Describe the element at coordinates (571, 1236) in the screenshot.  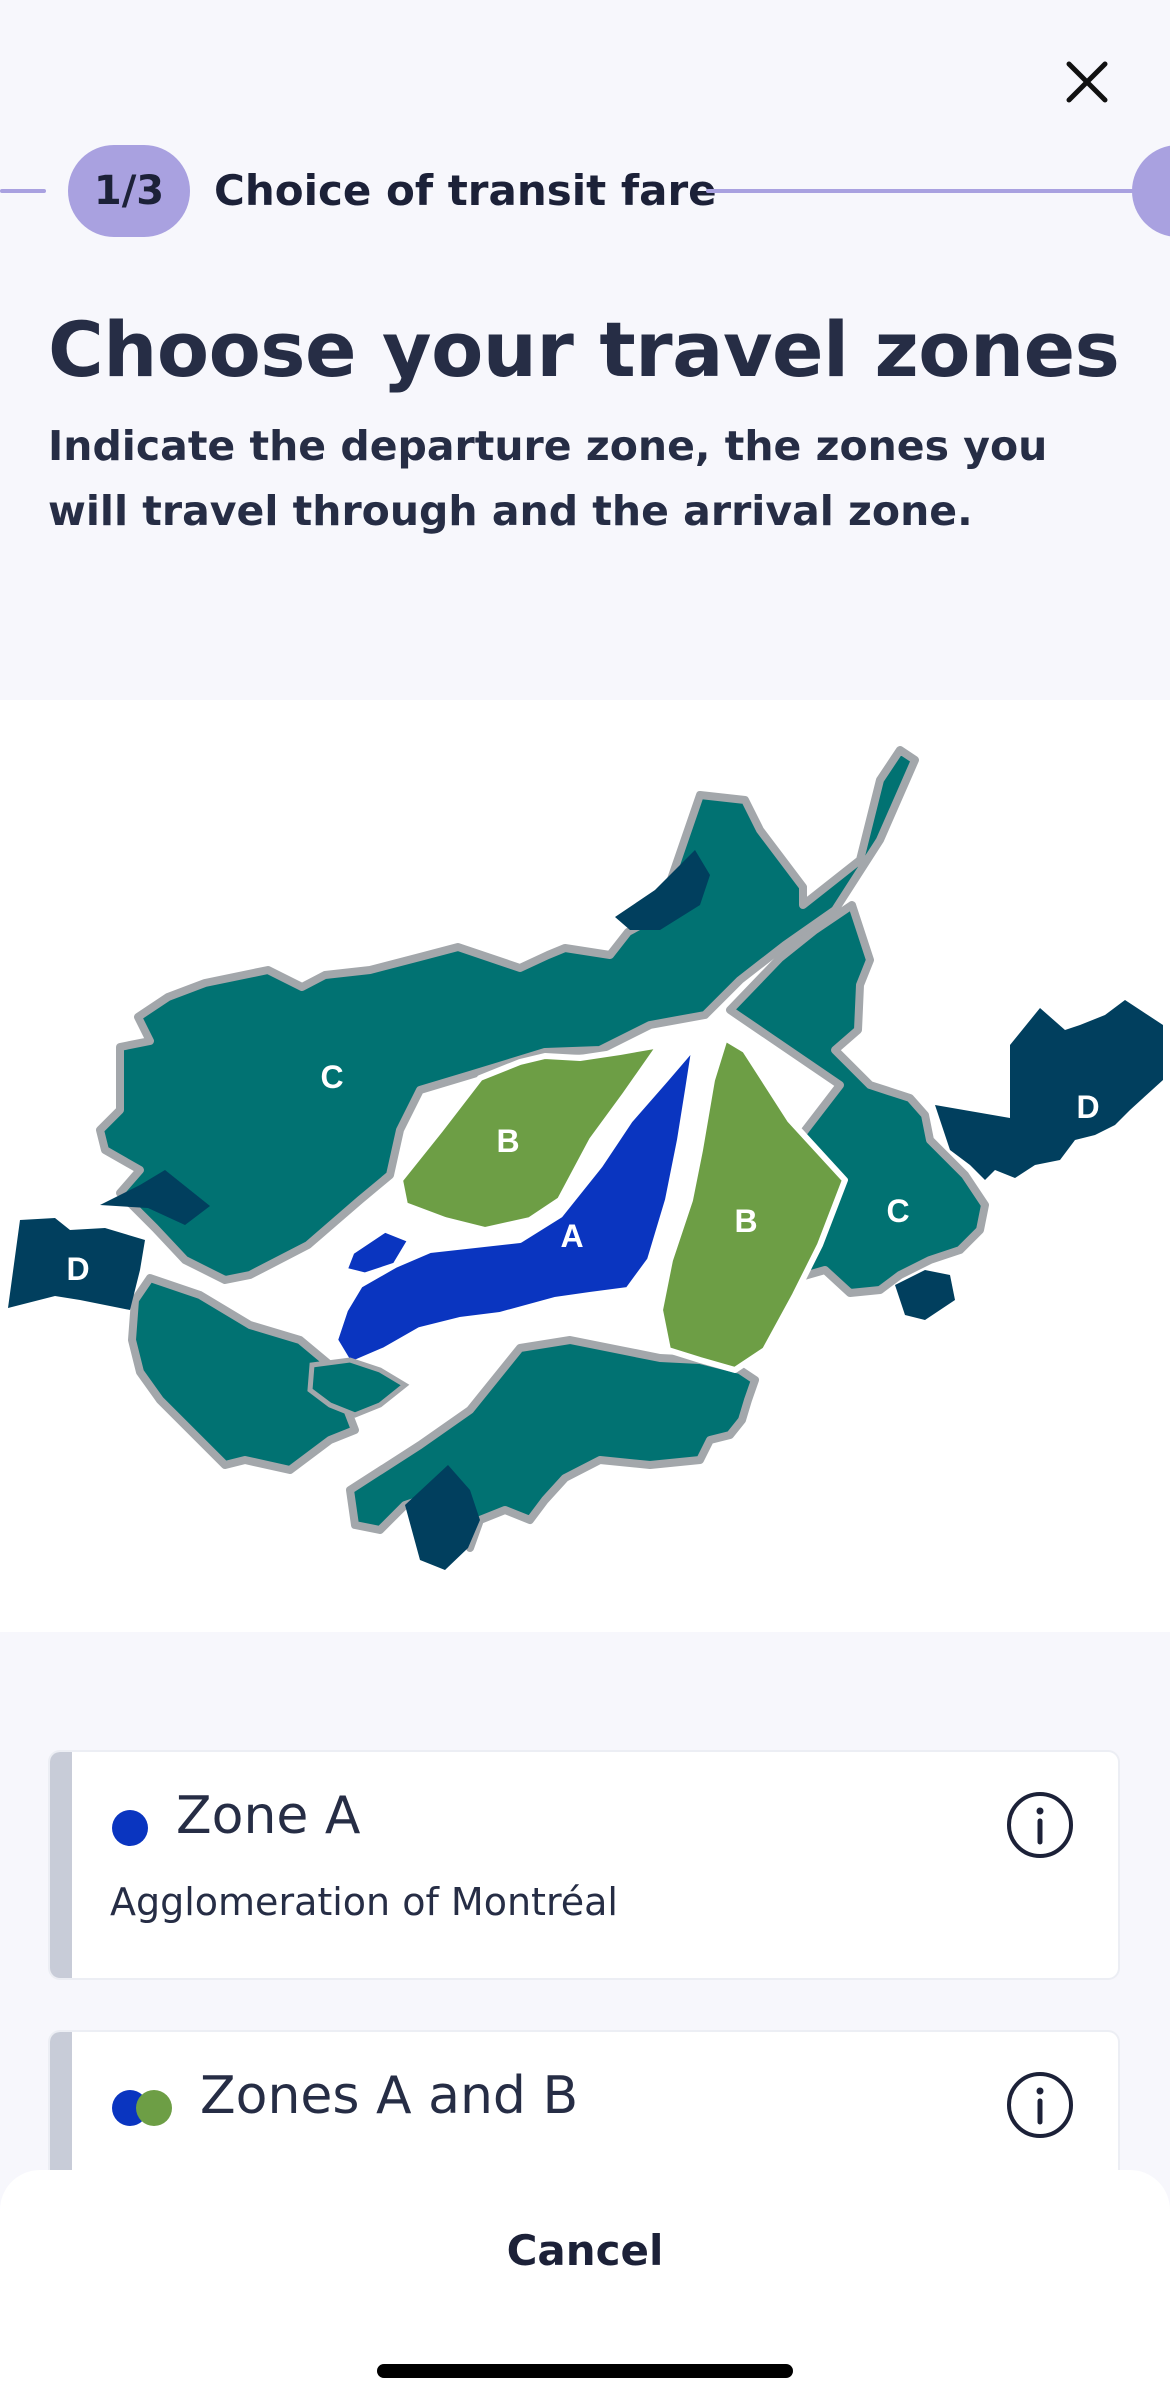
I see `zone-a-label: A` at that location.